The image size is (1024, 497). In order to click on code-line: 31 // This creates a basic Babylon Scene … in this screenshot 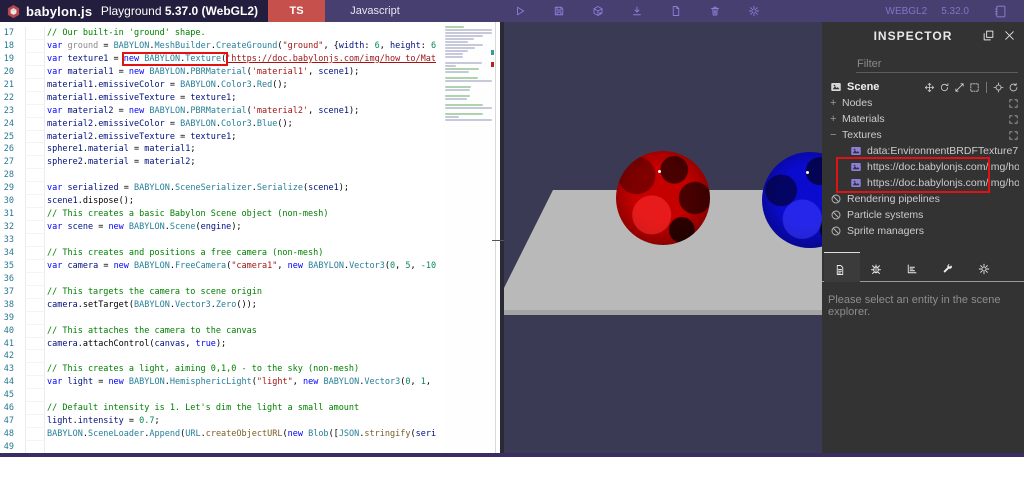, I will do `click(221, 215)`.